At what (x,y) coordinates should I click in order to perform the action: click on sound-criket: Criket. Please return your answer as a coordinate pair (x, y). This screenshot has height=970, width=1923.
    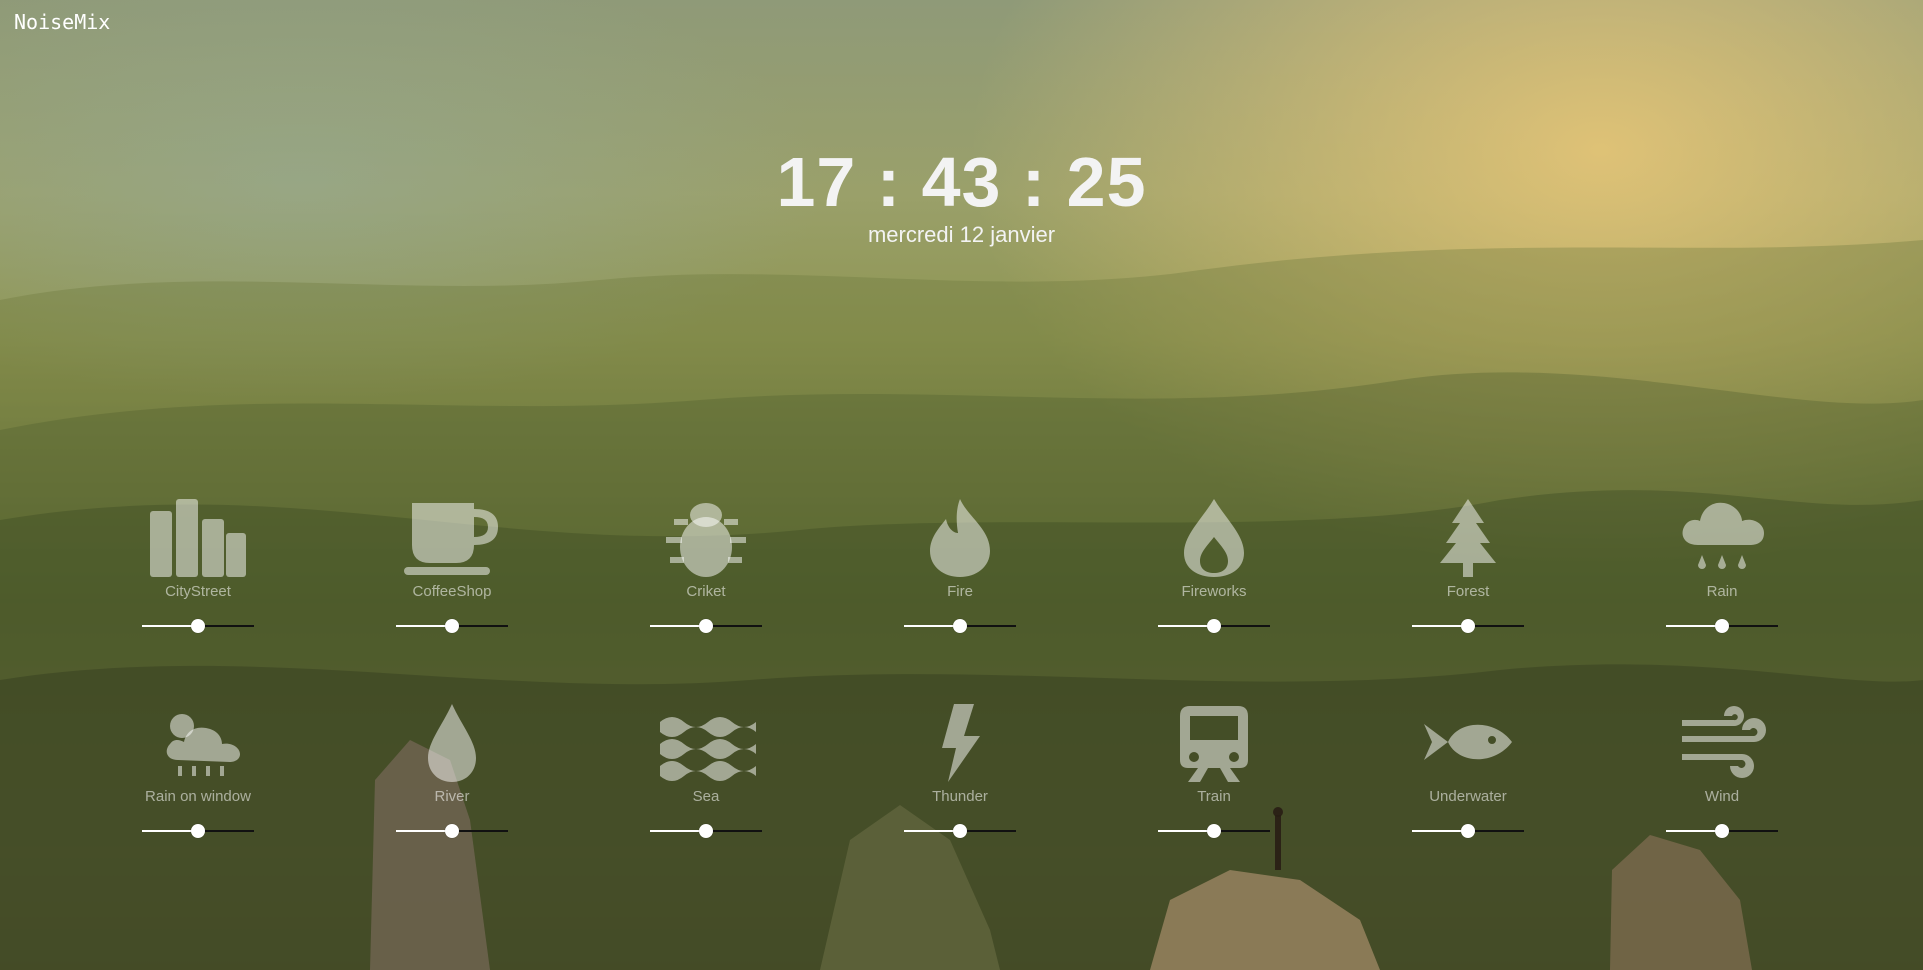
    Looking at the image, I should click on (706, 564).